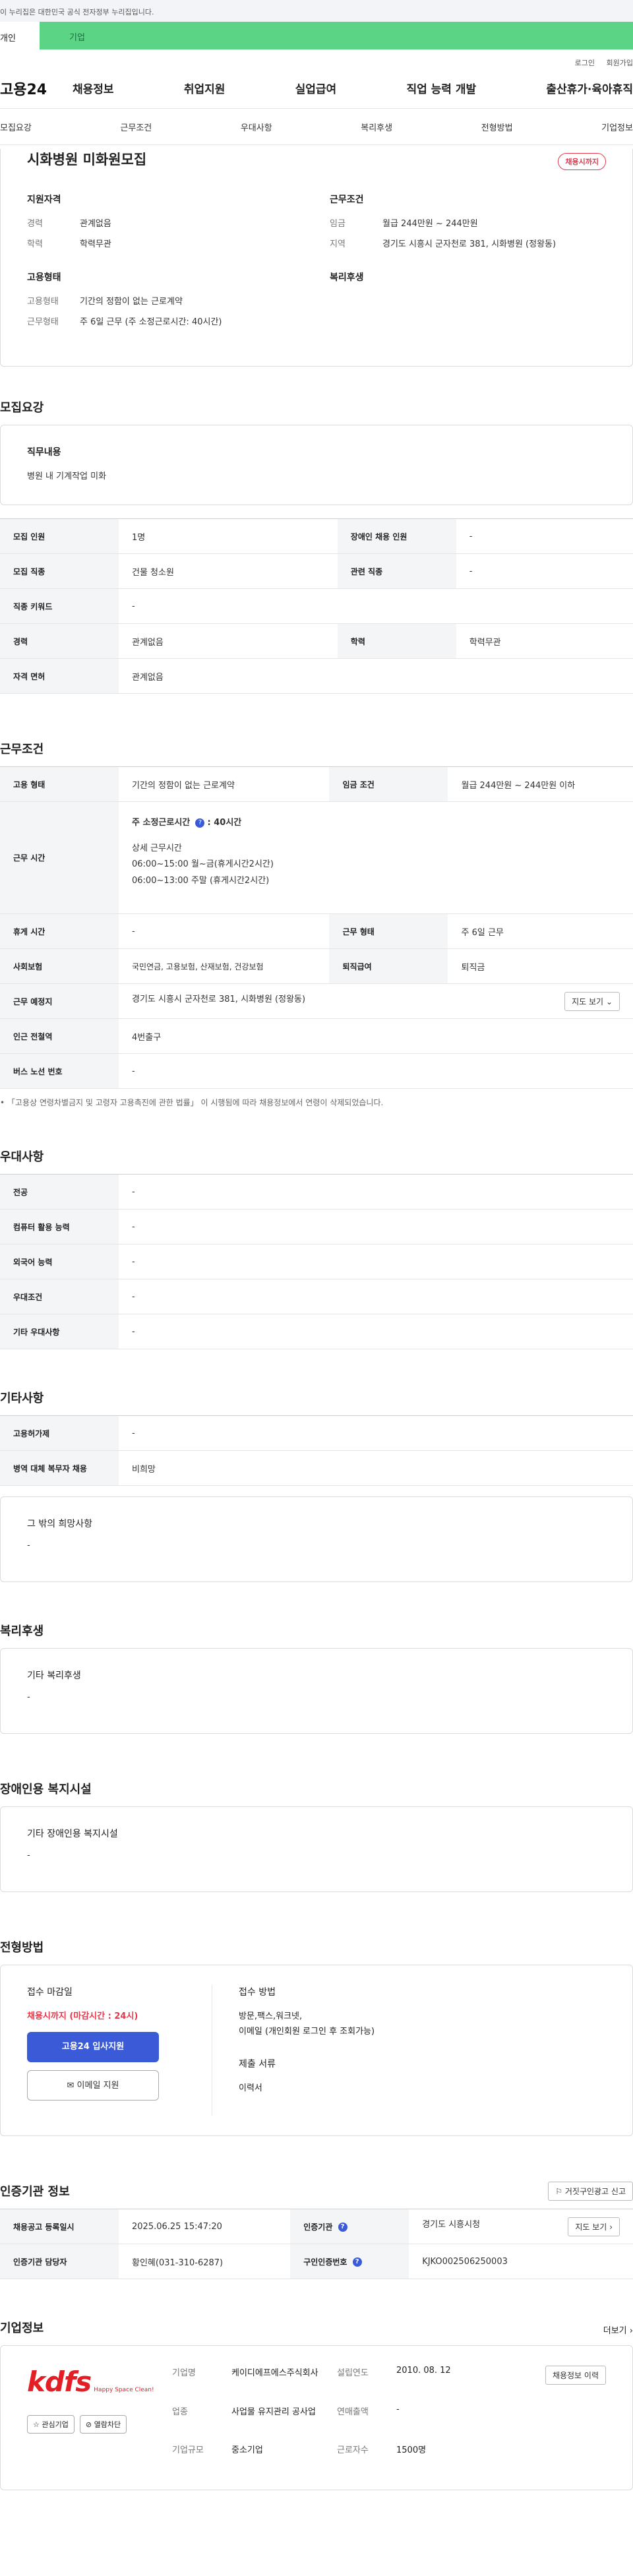 The width and height of the screenshot is (633, 2576). I want to click on language-label: 외국어 능력, so click(59, 1261).